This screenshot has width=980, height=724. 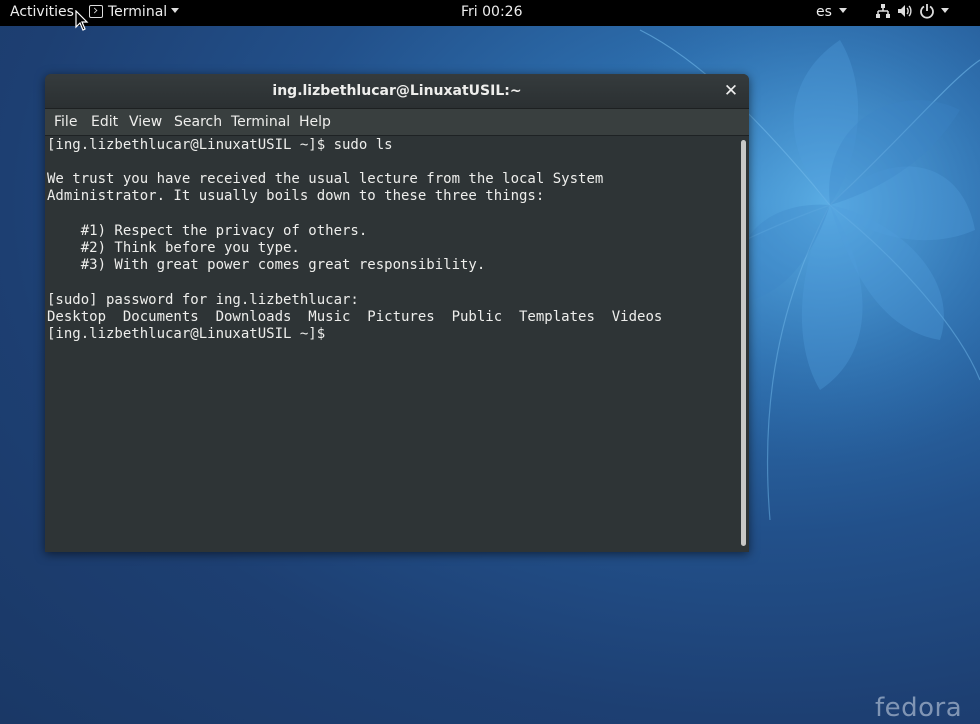 I want to click on close-button: ✕, so click(x=731, y=91).